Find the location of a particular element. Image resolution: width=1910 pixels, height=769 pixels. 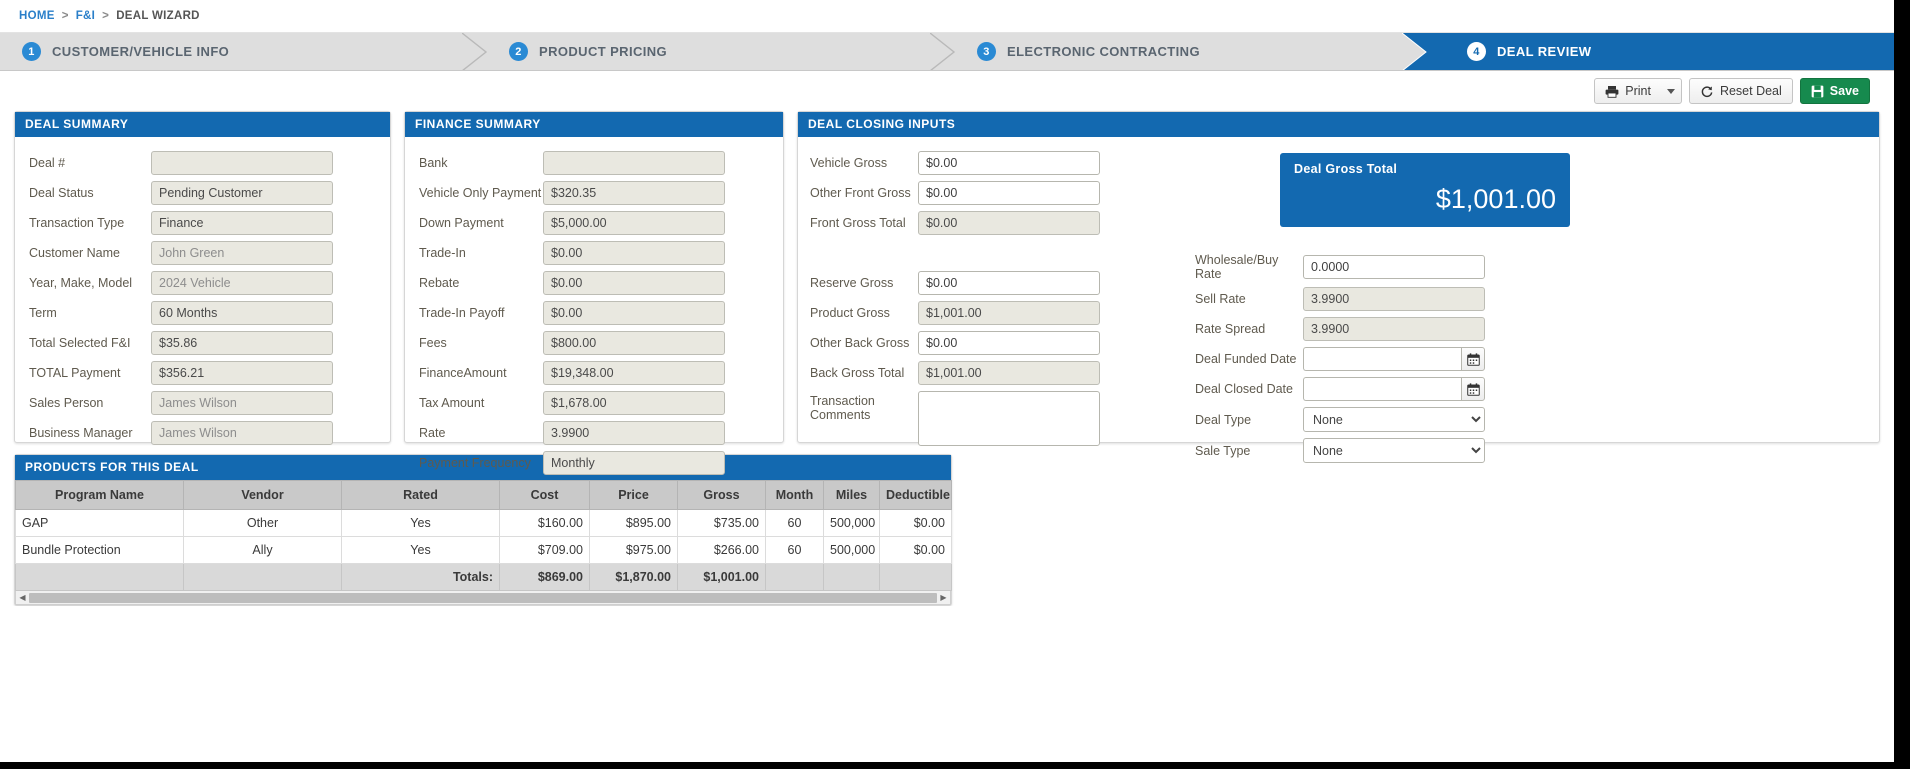

scroll-left-arrow-icon: ◀ is located at coordinates (22, 597).